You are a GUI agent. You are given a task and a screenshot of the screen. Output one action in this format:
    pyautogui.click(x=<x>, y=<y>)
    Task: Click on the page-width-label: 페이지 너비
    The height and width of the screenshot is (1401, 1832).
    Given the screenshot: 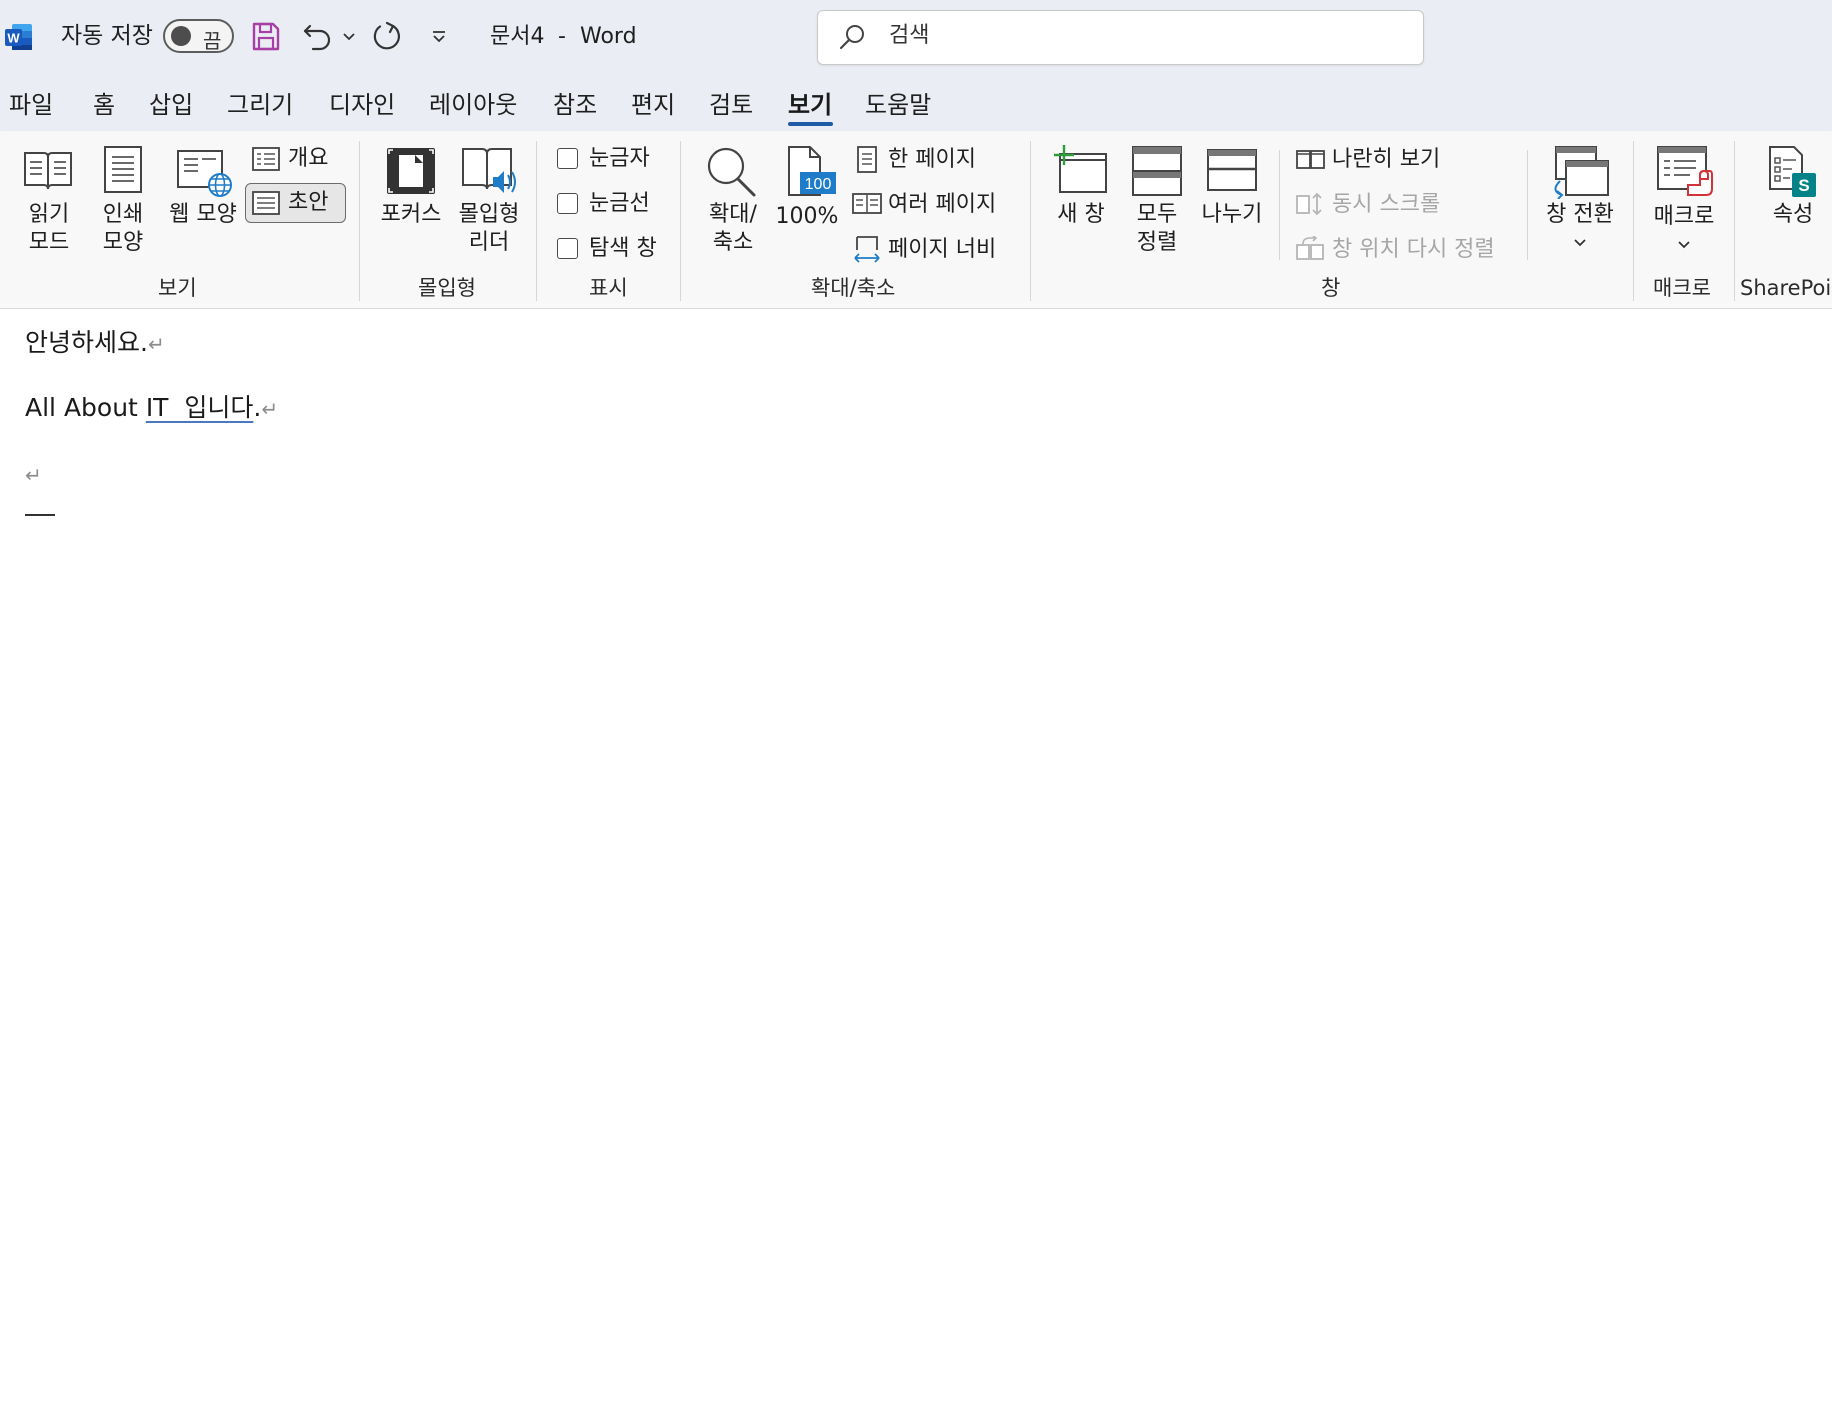 What is the action you would take?
    pyautogui.click(x=942, y=249)
    